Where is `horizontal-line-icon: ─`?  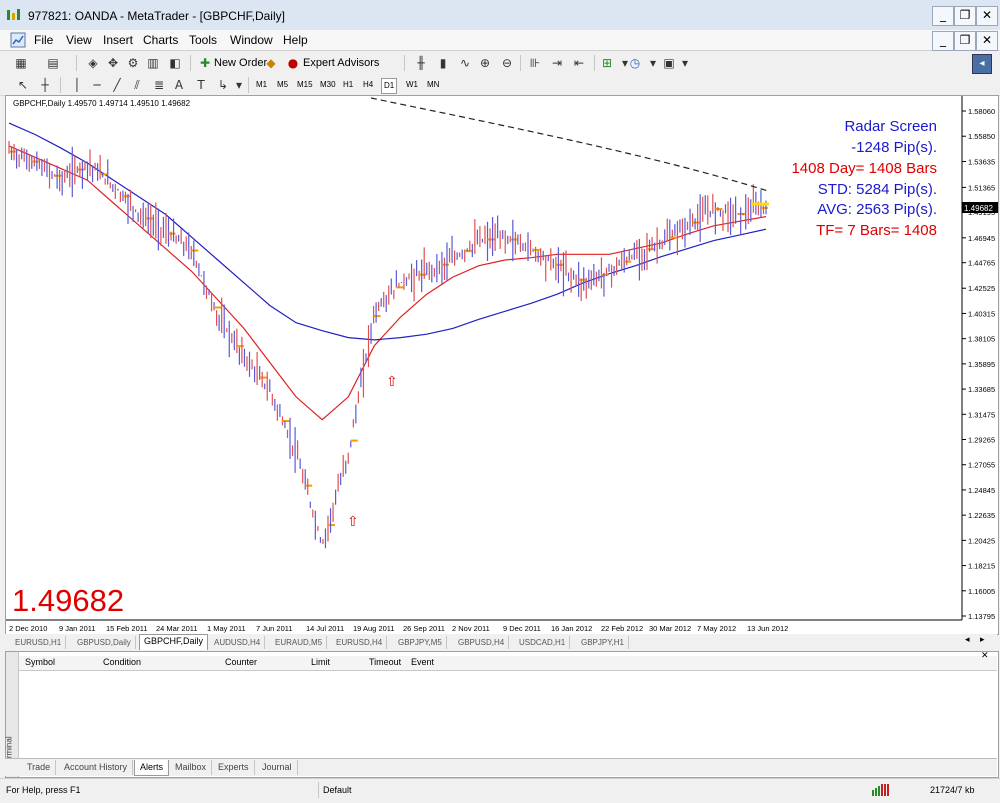 horizontal-line-icon: ─ is located at coordinates (97, 85).